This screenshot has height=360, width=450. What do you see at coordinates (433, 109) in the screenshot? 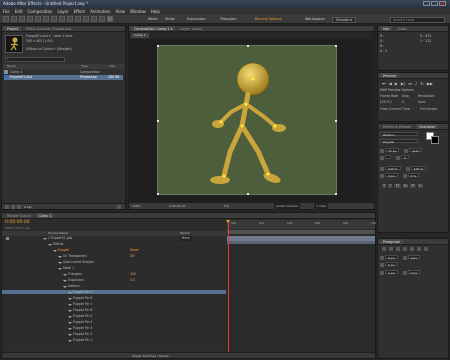
I see `full-screen-checkbox: Full Screen` at bounding box center [433, 109].